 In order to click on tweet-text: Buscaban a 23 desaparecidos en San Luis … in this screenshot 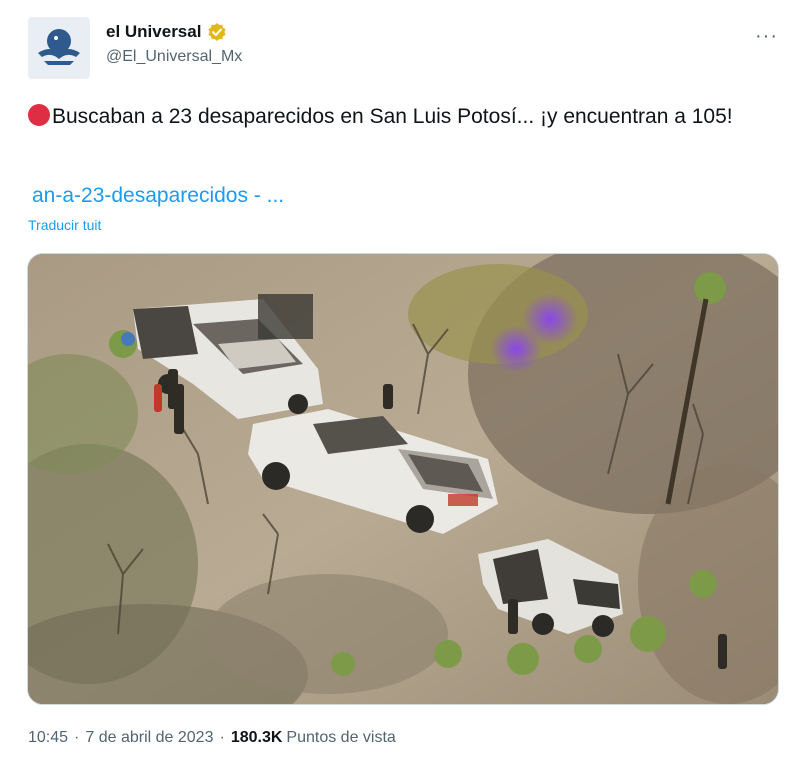, I will do `click(398, 116)`.